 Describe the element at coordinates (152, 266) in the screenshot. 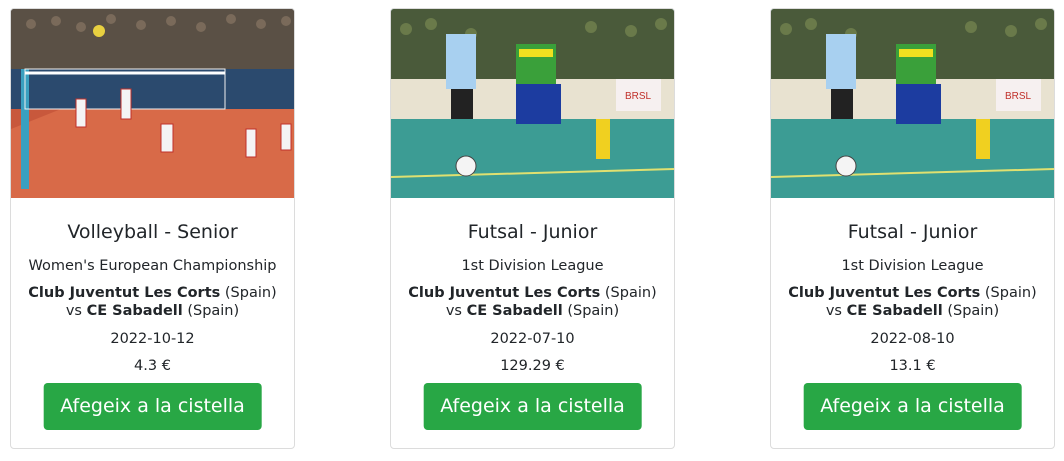

I see `competition-name: Women's European Championship` at that location.